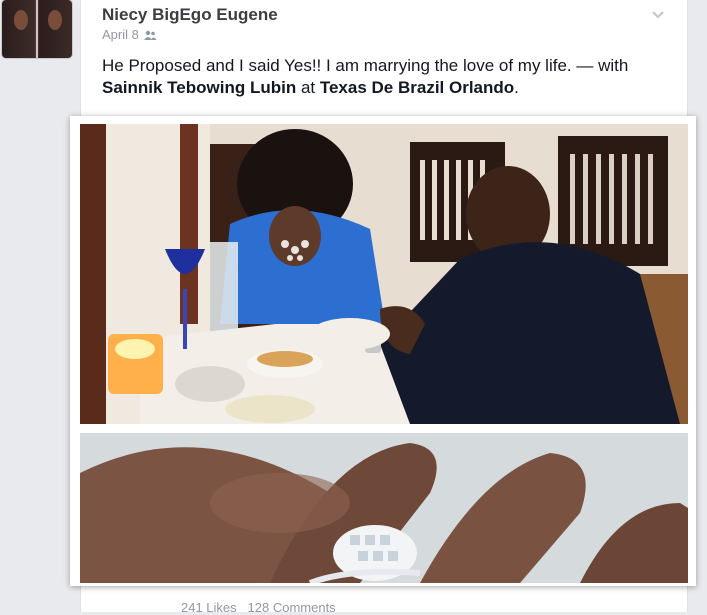 This screenshot has width=707, height=615. Describe the element at coordinates (417, 87) in the screenshot. I see `place-link: Texas De Brazil Orlando` at that location.